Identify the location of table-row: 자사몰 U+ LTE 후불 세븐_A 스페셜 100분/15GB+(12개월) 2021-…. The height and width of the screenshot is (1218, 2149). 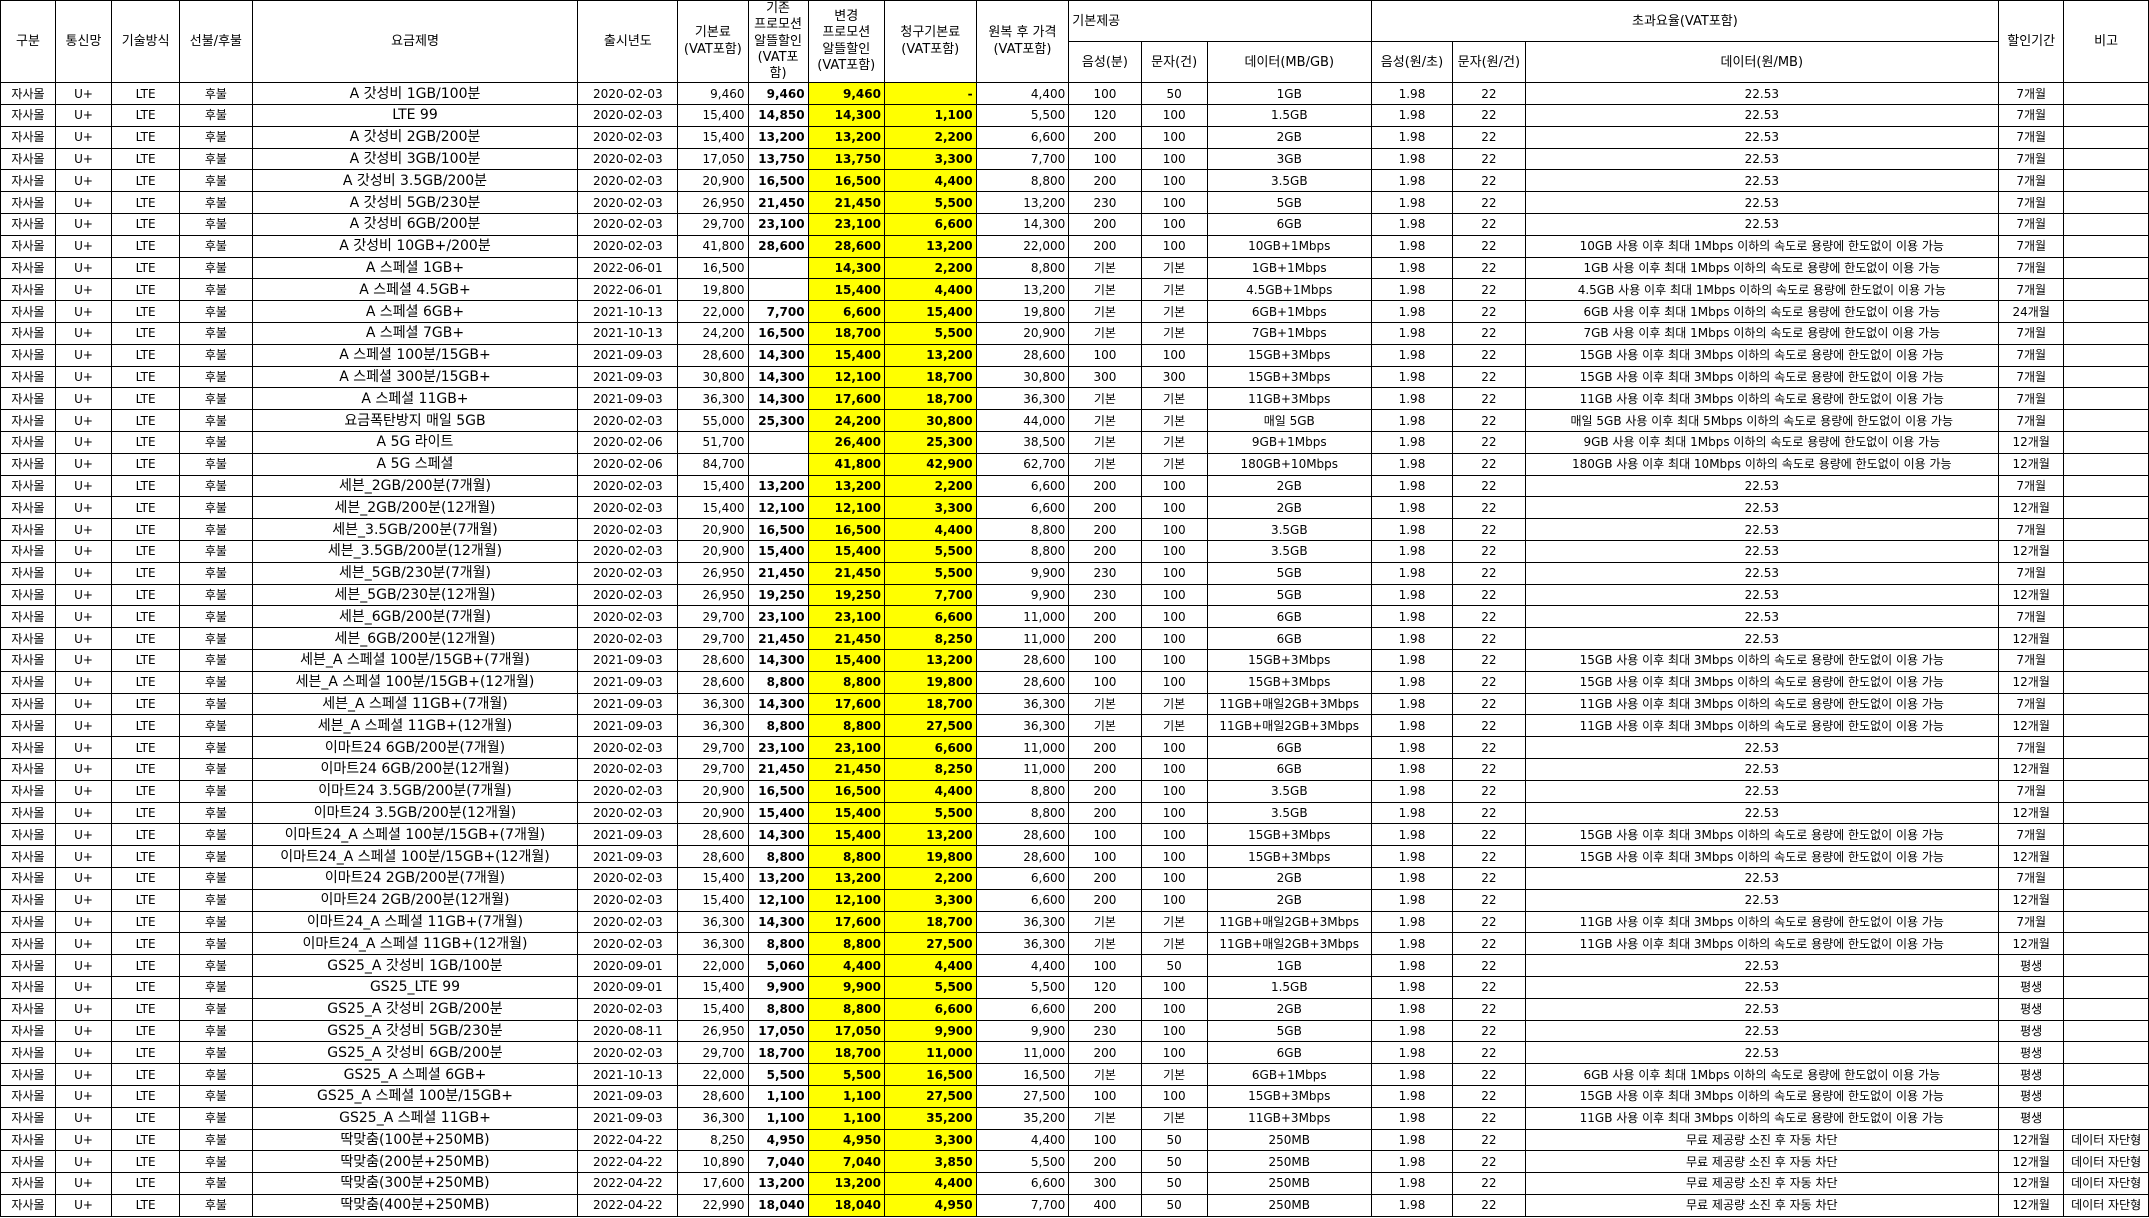
(1074, 682).